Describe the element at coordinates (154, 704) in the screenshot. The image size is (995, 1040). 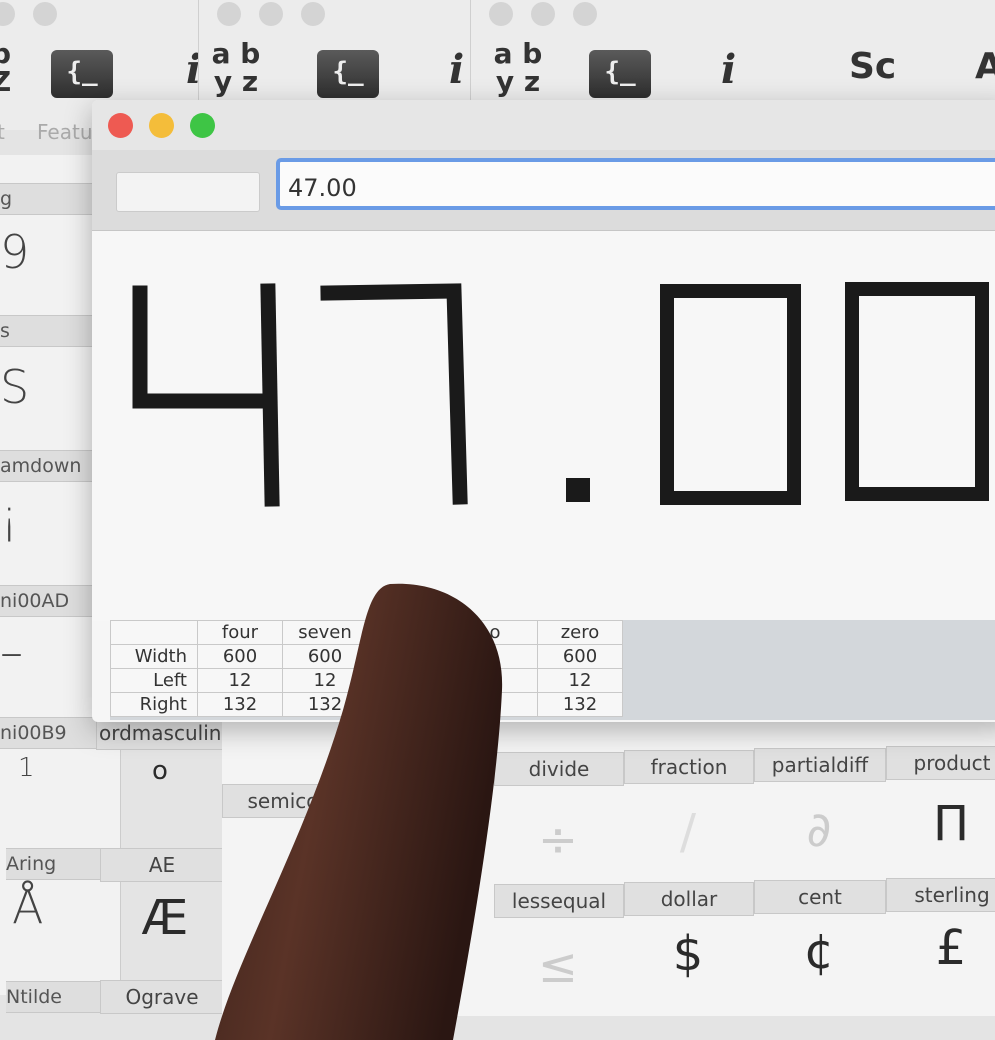
I see `row-header: Right` at that location.